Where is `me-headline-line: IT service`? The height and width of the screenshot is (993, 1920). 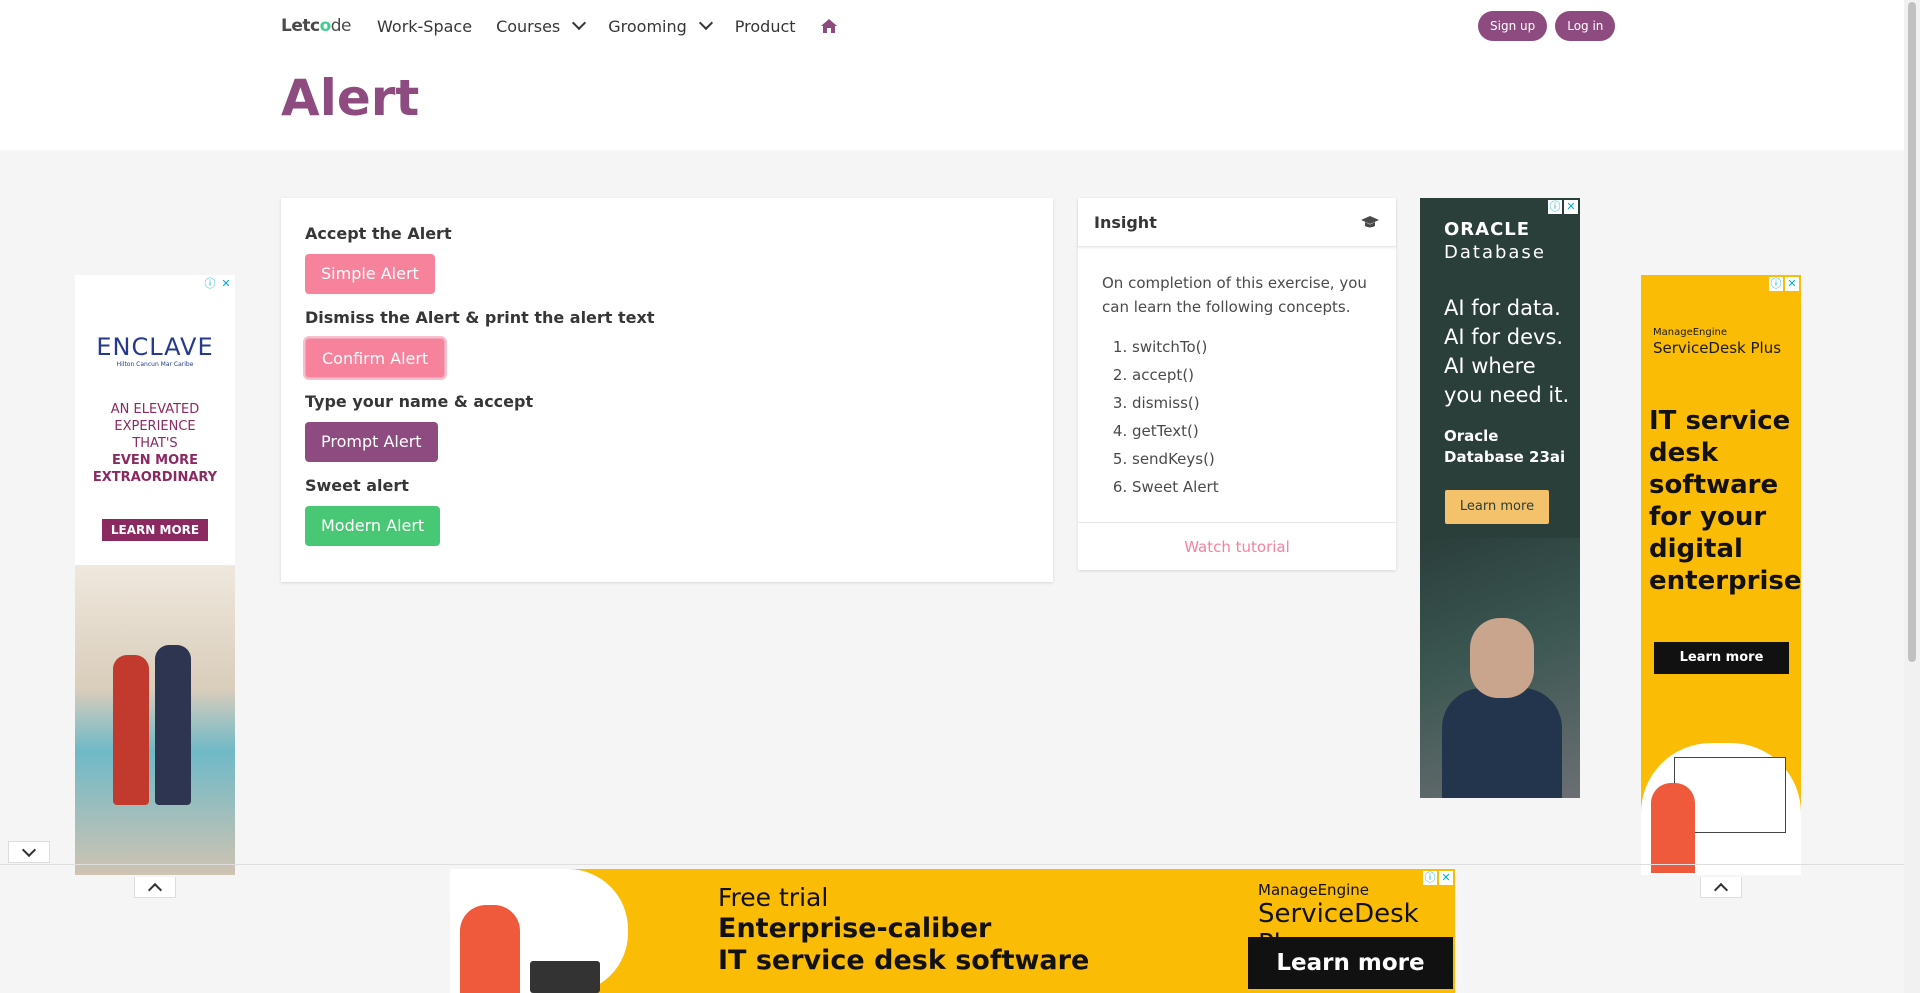
me-headline-line: IT service is located at coordinates (1720, 421).